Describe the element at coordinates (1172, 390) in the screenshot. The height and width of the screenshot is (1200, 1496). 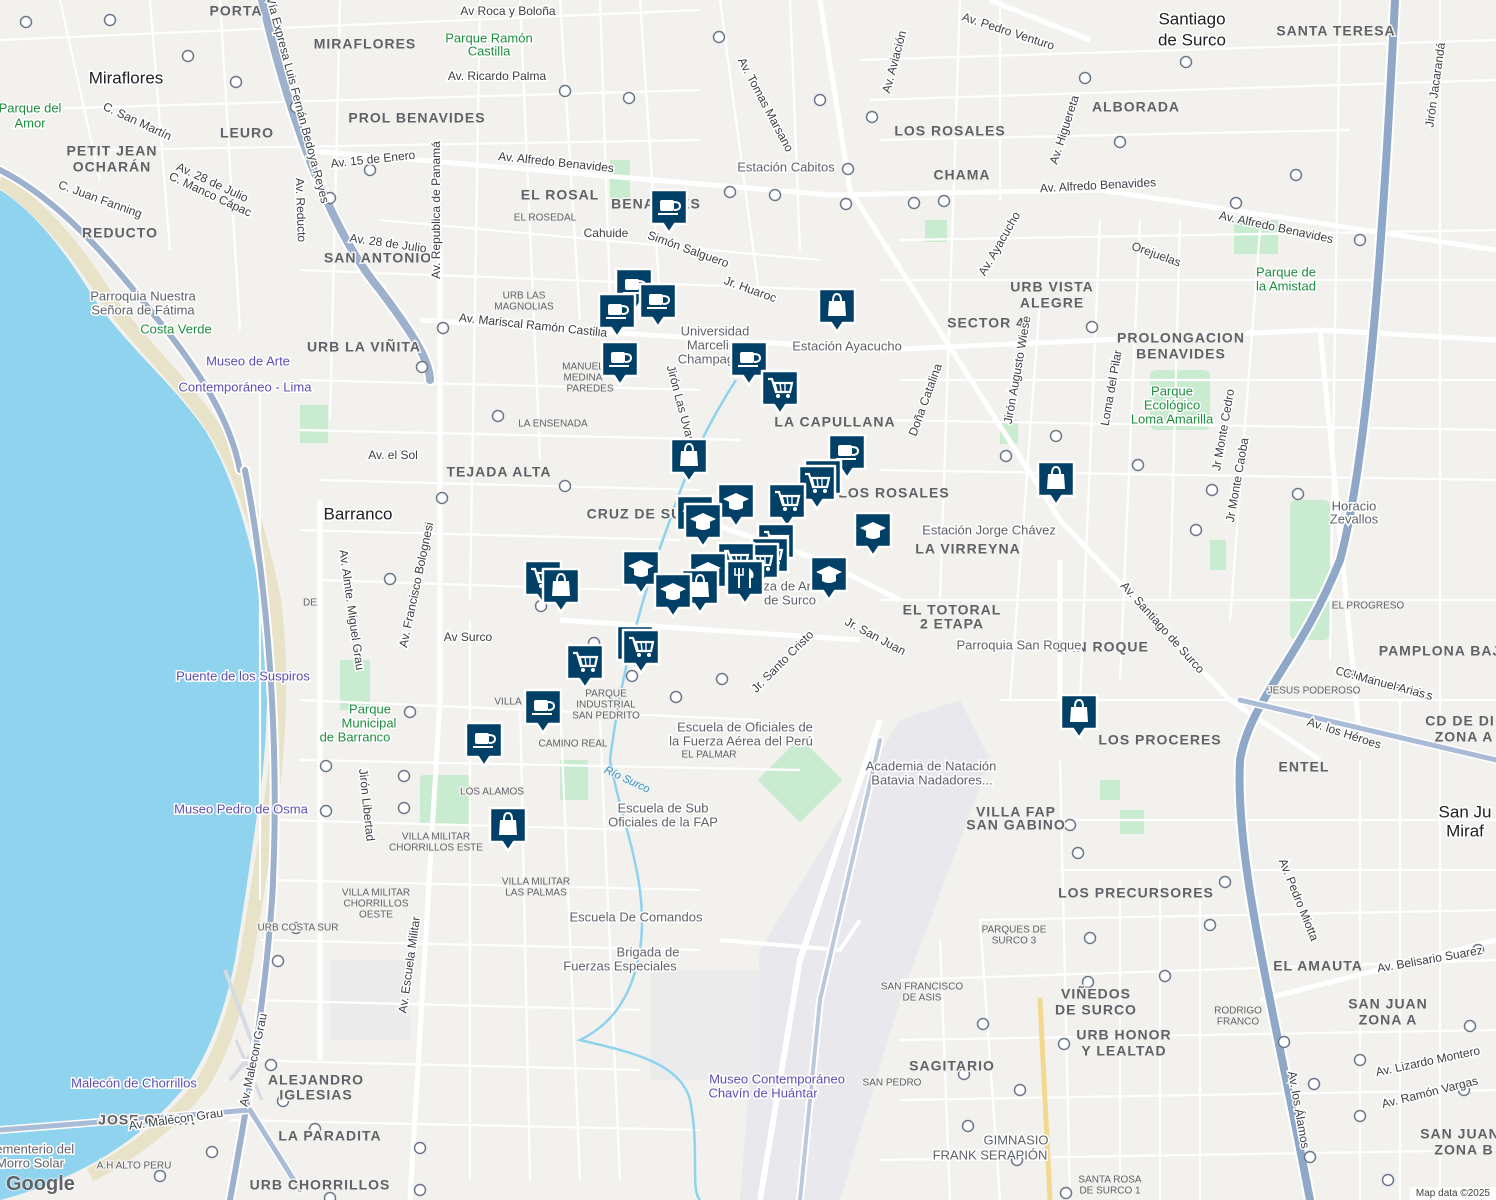
I see `poi-label: Parque` at that location.